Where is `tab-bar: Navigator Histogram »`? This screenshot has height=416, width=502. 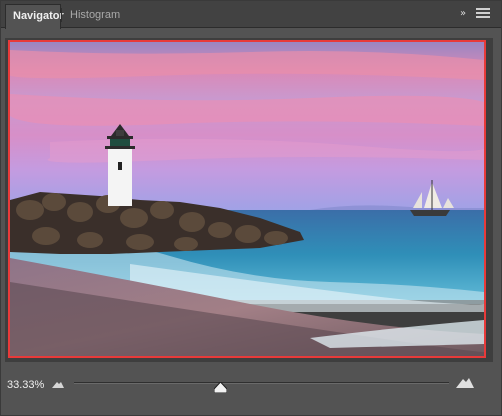
tab-bar: Navigator Histogram » is located at coordinates (251, 15).